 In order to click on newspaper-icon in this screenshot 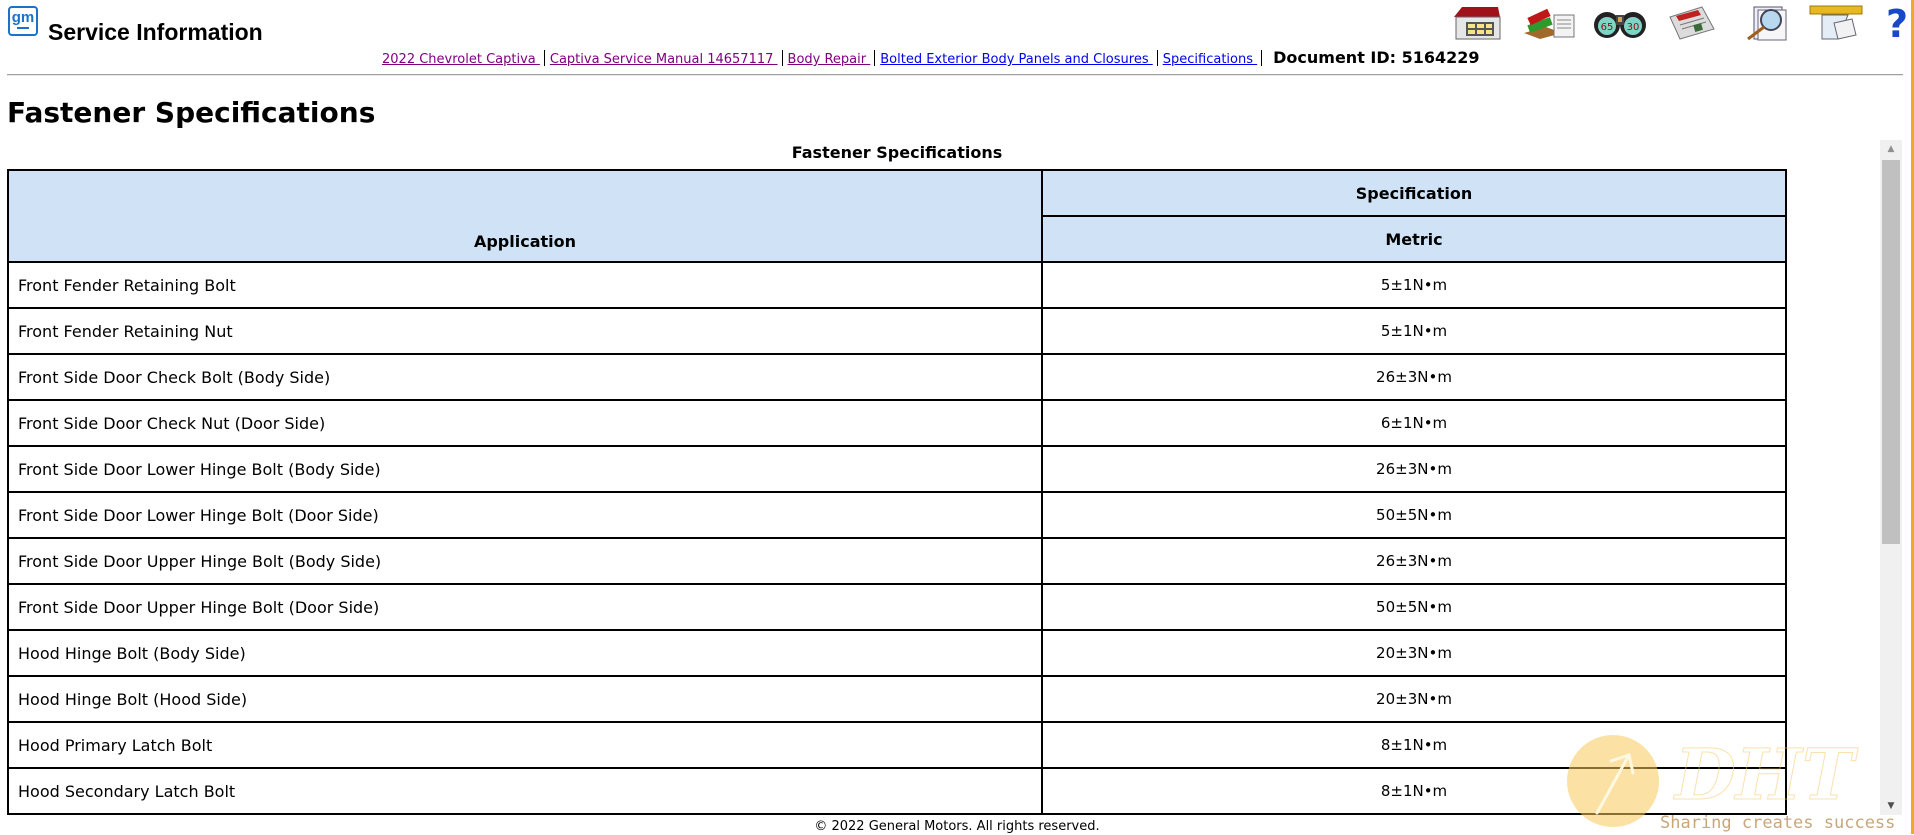, I will do `click(1692, 22)`.